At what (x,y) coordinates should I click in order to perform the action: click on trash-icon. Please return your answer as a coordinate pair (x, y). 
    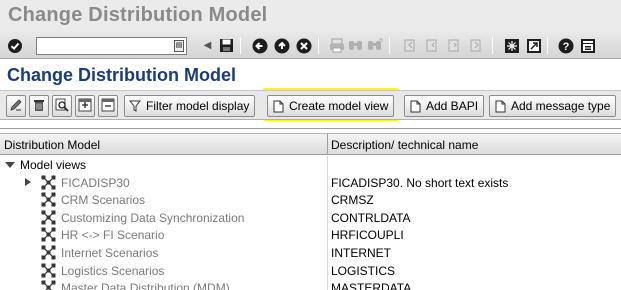
    Looking at the image, I should click on (39, 106).